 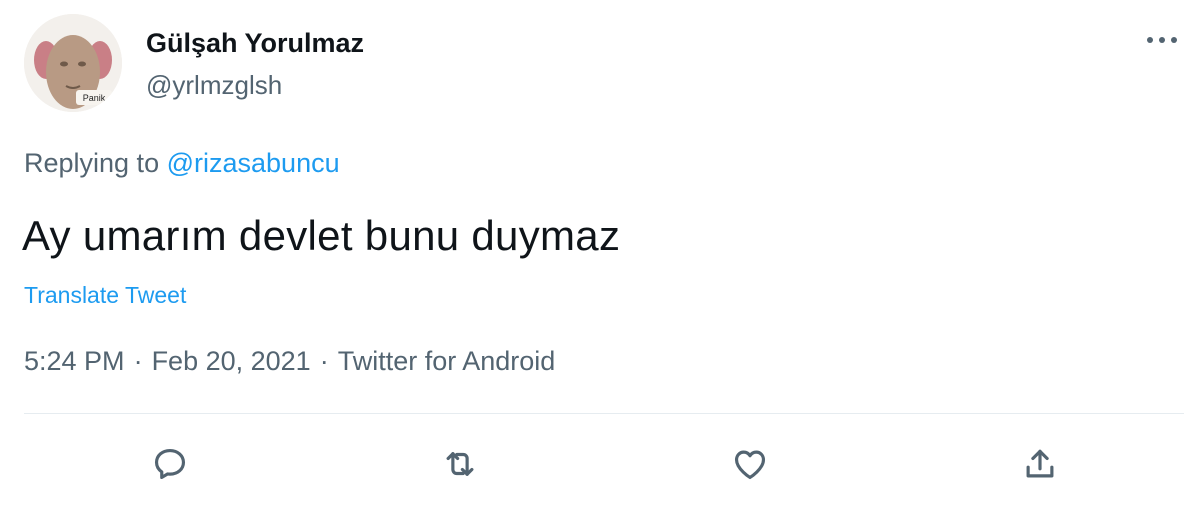 I want to click on share-icon, so click(x=1040, y=463).